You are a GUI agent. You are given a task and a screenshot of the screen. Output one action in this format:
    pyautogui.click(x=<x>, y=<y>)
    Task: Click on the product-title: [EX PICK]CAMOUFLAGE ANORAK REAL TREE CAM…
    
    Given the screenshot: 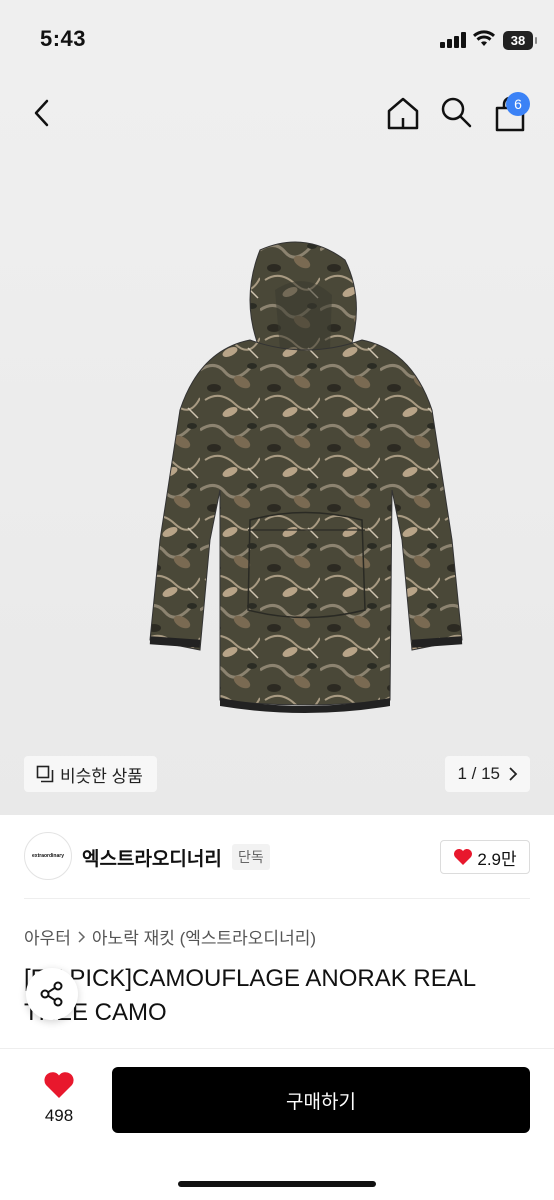 What is the action you would take?
    pyautogui.click(x=250, y=995)
    